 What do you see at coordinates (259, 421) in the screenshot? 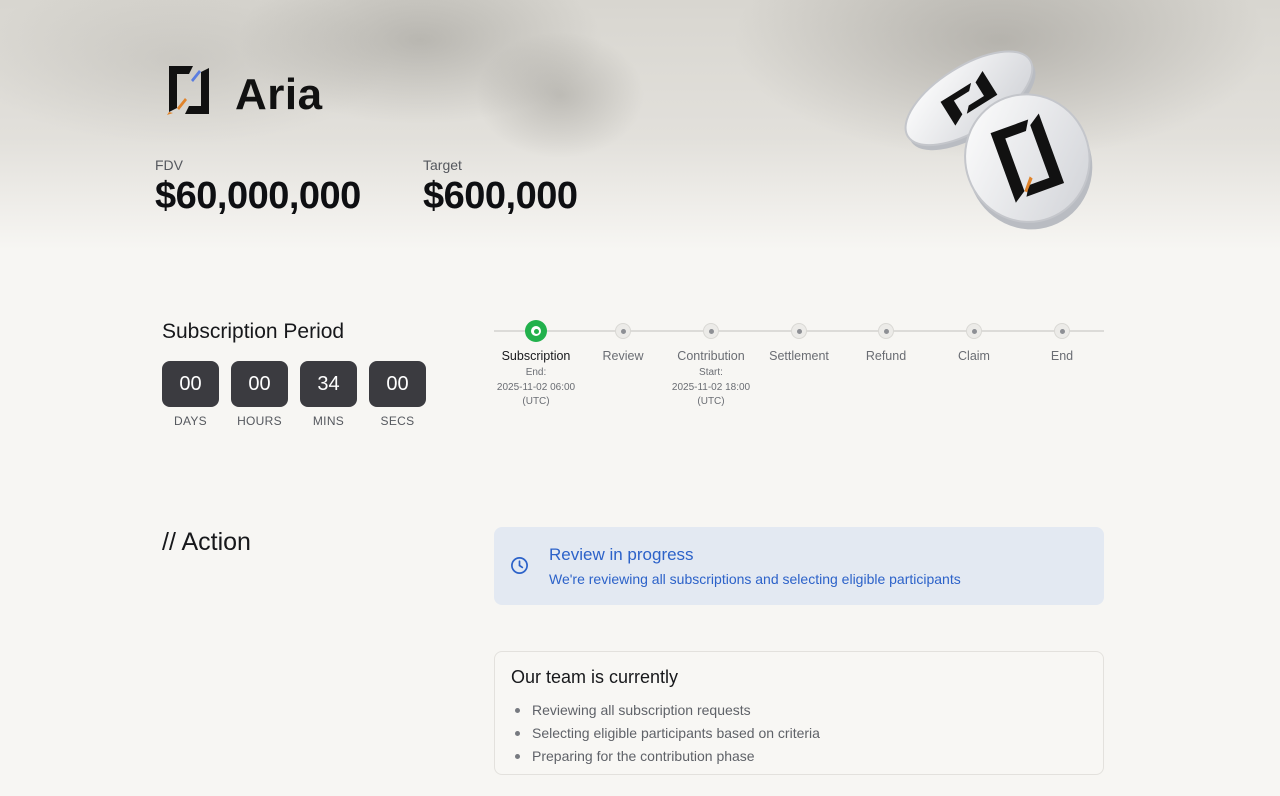
I see `countdown-label: HOURS` at bounding box center [259, 421].